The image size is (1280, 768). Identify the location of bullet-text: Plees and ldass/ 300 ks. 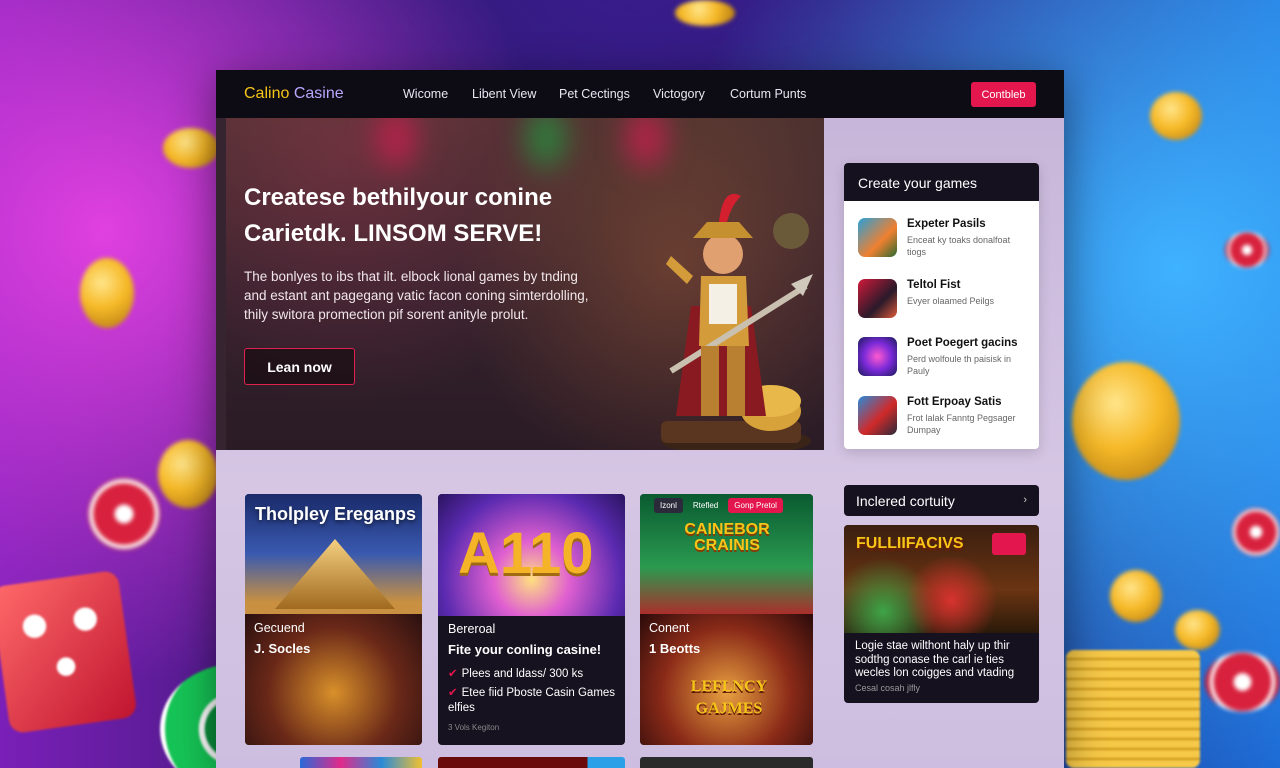
(522, 674).